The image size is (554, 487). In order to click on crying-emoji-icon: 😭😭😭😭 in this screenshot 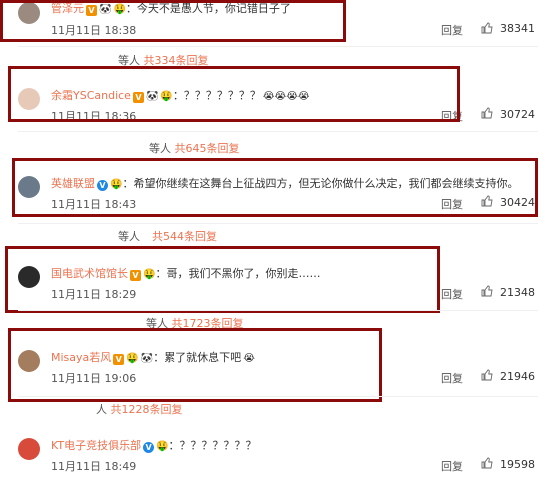, I will do `click(286, 96)`.